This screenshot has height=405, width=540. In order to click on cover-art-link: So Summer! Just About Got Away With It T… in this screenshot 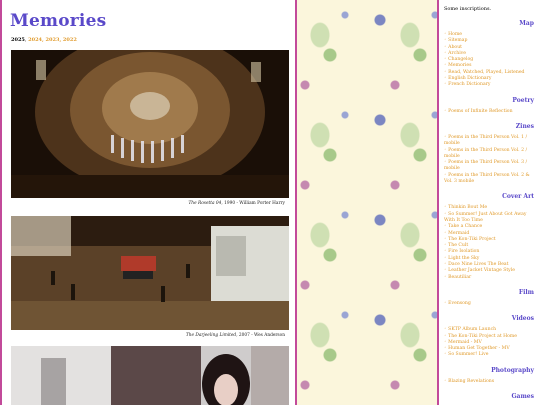, I will do `click(490, 218)`.